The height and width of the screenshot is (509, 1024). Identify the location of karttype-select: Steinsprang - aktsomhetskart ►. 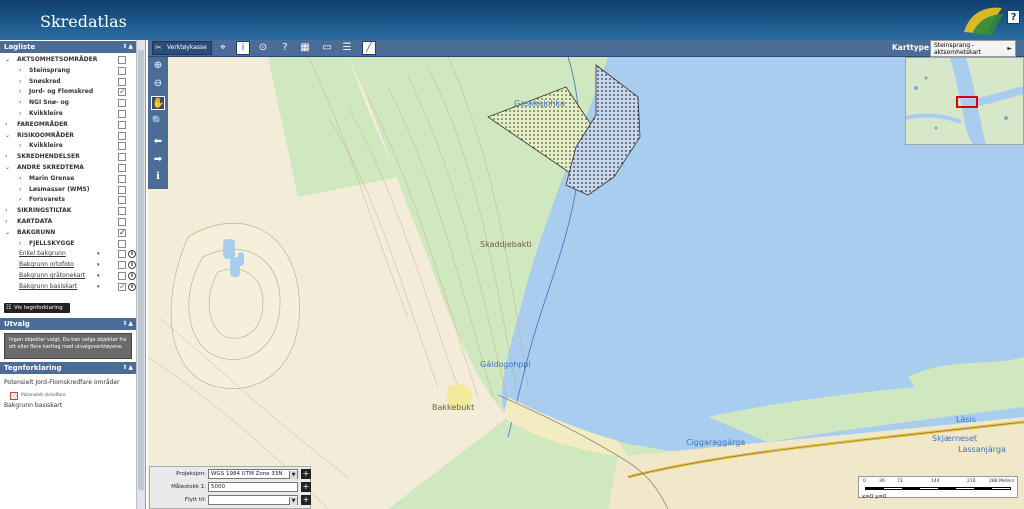
(973, 48).